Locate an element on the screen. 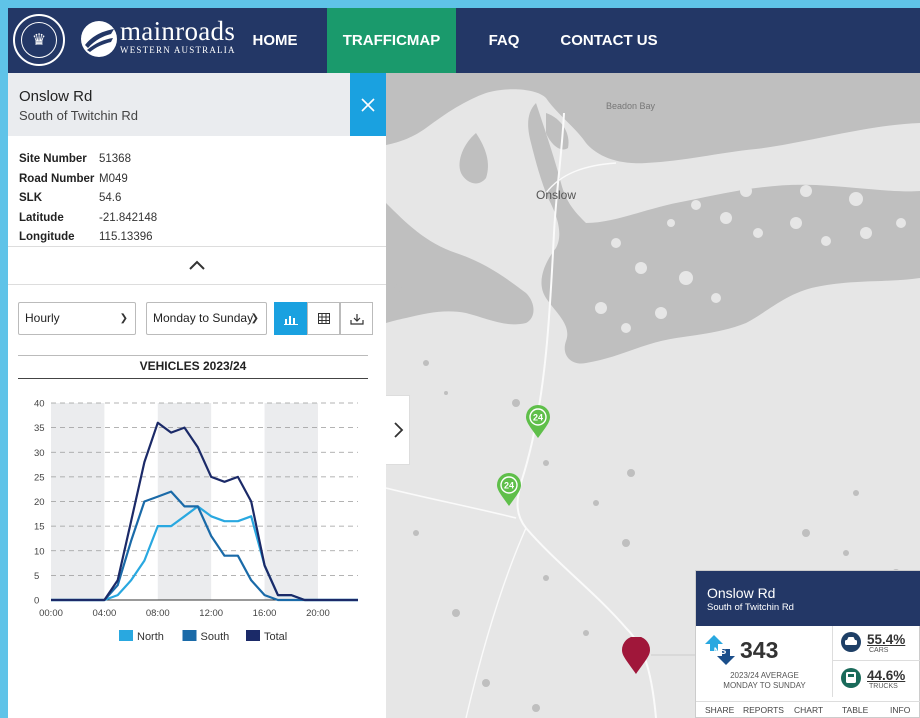 This screenshot has width=920, height=718. average-label: 2023/24 AVERAGE MONDAY TO SUNDAY is located at coordinates (764, 681).